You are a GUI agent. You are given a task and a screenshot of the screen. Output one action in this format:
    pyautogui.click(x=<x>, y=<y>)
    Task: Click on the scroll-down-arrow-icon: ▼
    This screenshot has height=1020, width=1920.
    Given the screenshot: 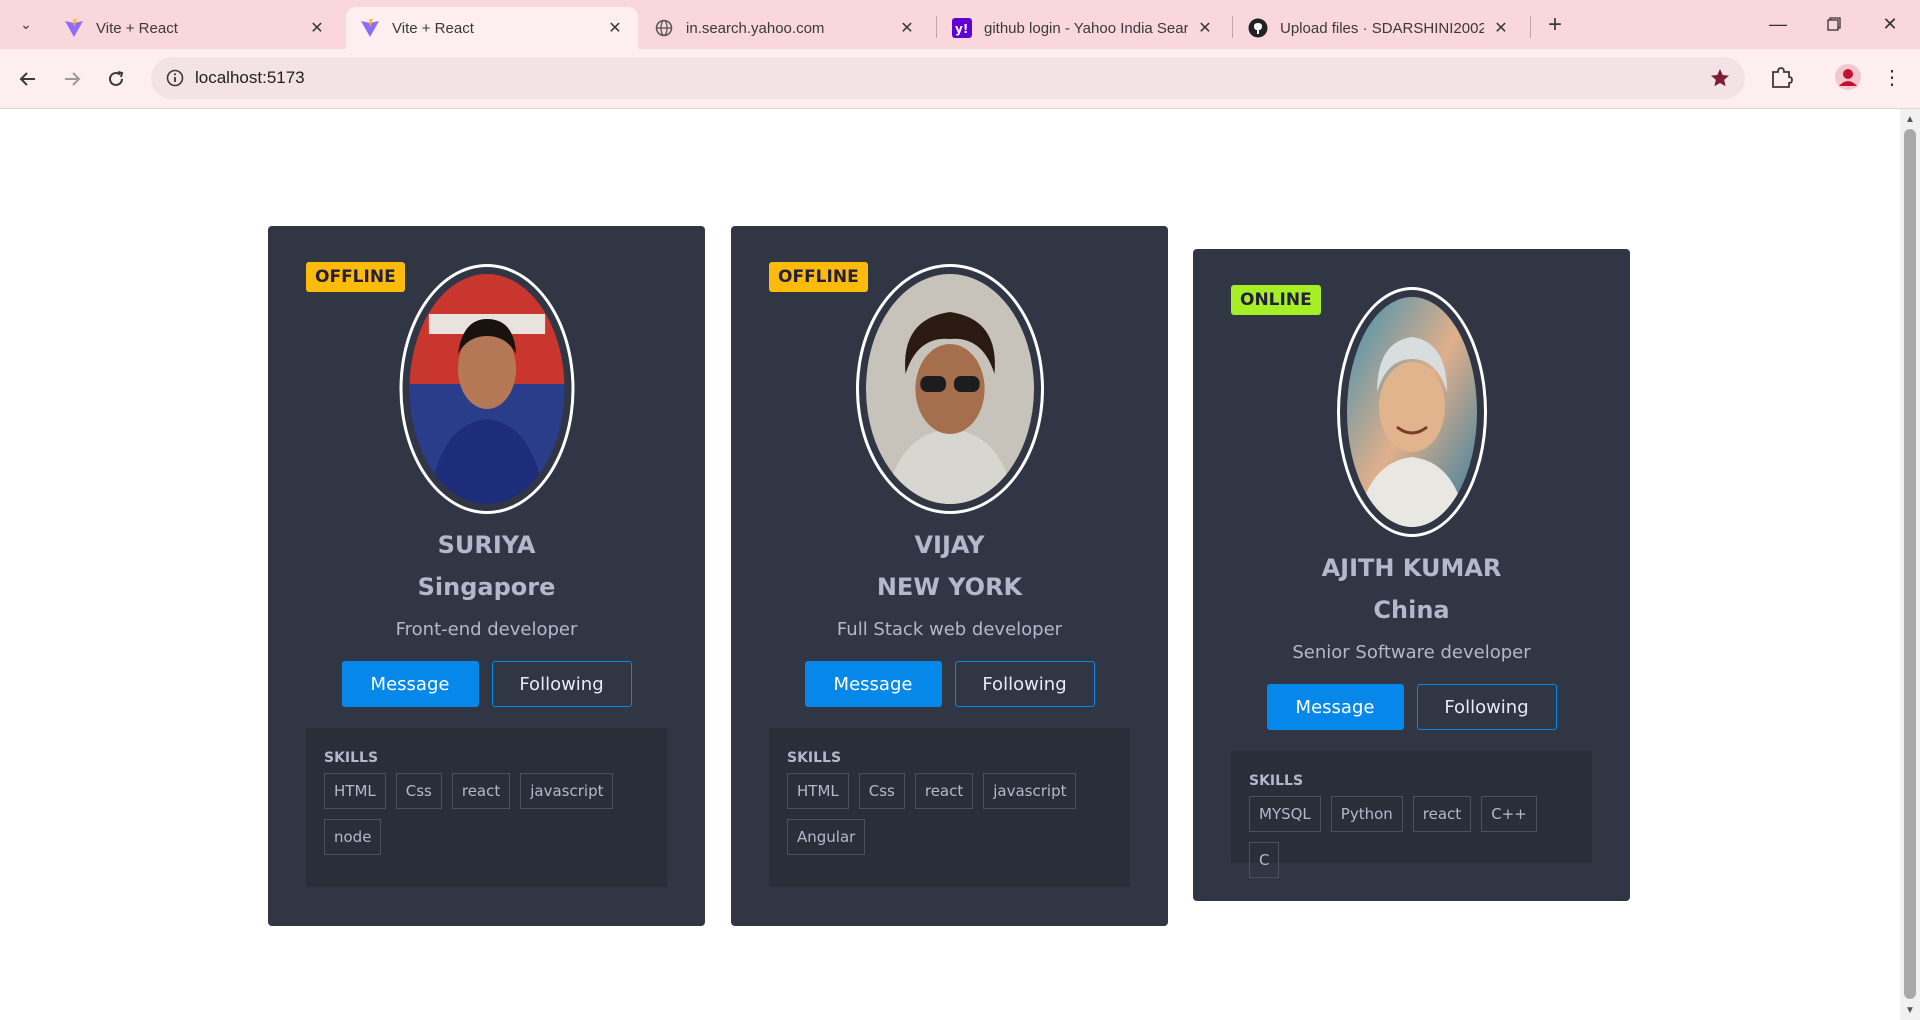 What is the action you would take?
    pyautogui.click(x=1910, y=1010)
    